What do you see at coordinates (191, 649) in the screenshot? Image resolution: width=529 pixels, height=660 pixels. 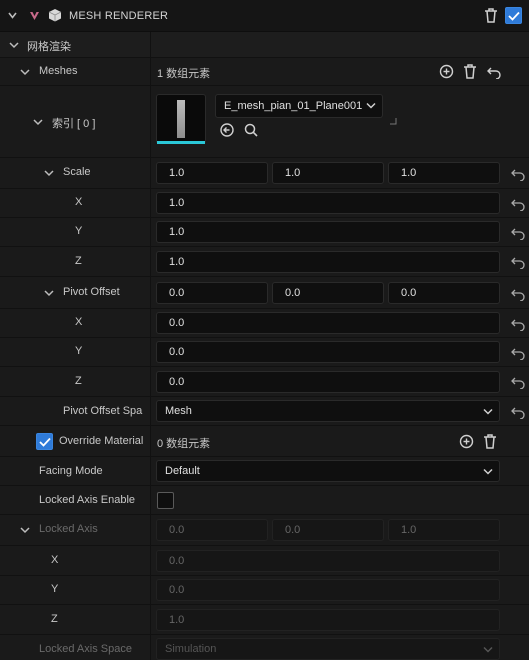 I see `dropdown-value: Simulation` at bounding box center [191, 649].